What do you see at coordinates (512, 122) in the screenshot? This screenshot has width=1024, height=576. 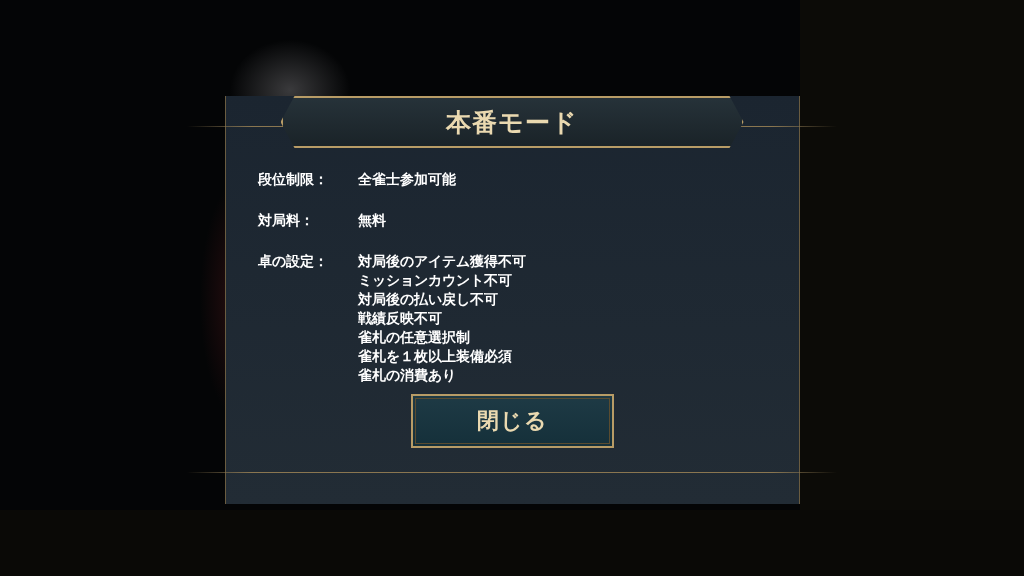 I see `dialog-title: 本番モード` at bounding box center [512, 122].